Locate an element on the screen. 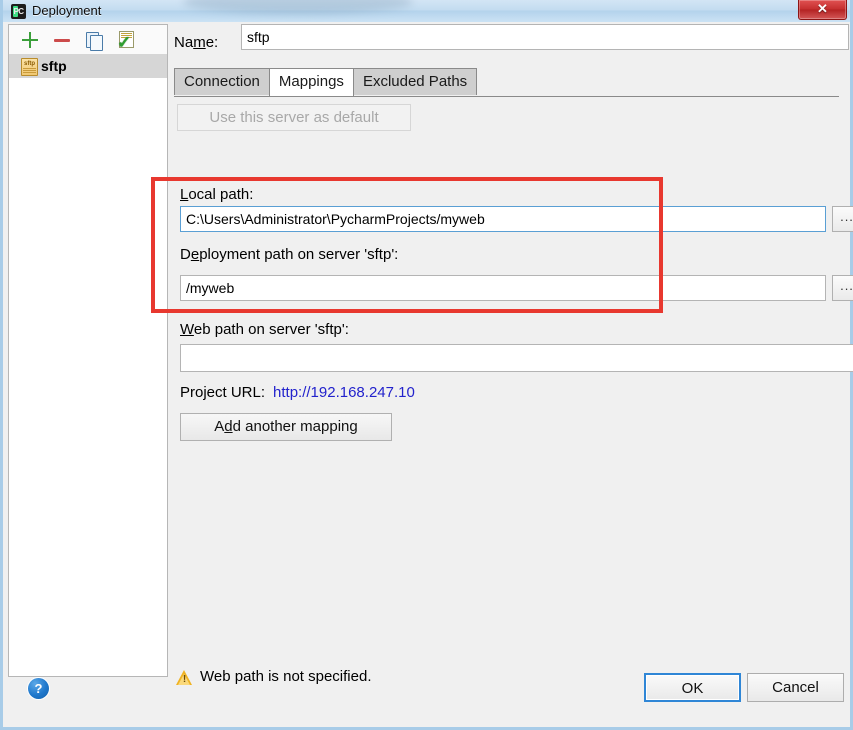  server-list-toolbar: ✓ is located at coordinates (88, 40).